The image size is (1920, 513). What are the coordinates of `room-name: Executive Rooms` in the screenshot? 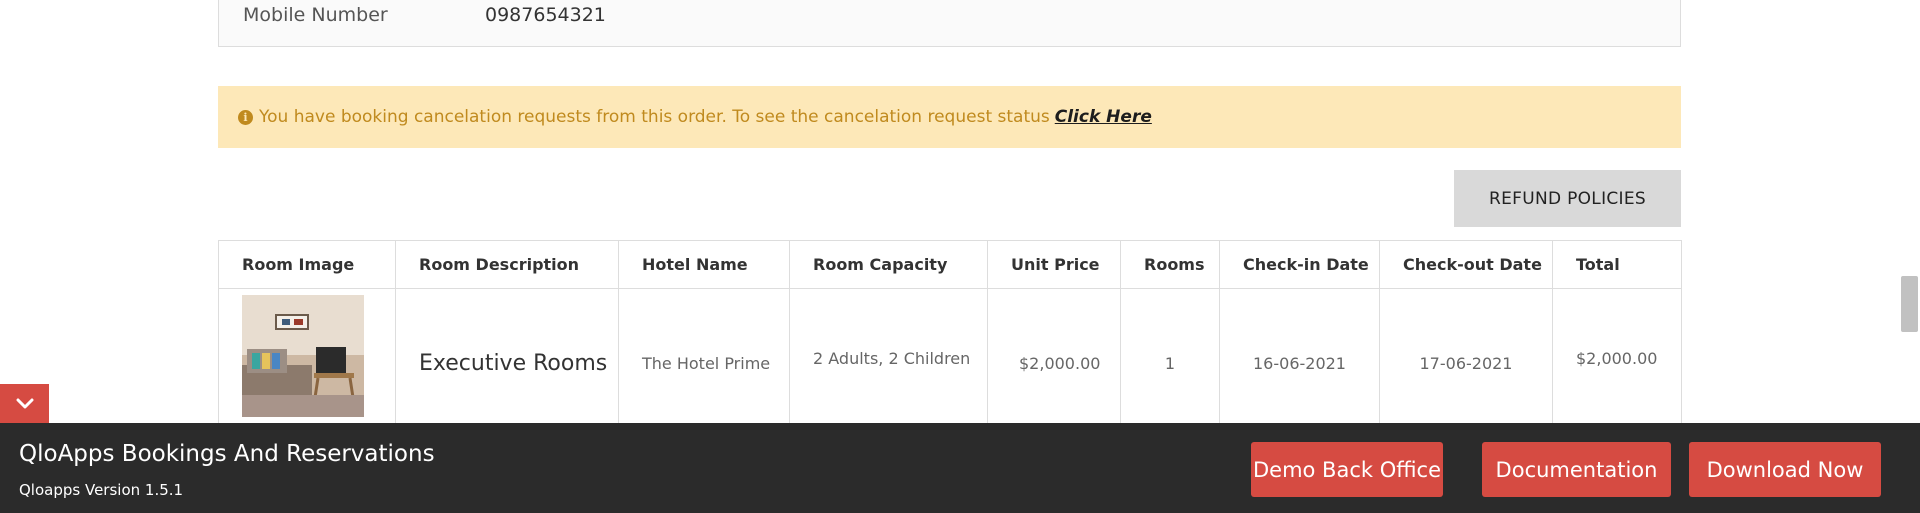 It's located at (513, 363).